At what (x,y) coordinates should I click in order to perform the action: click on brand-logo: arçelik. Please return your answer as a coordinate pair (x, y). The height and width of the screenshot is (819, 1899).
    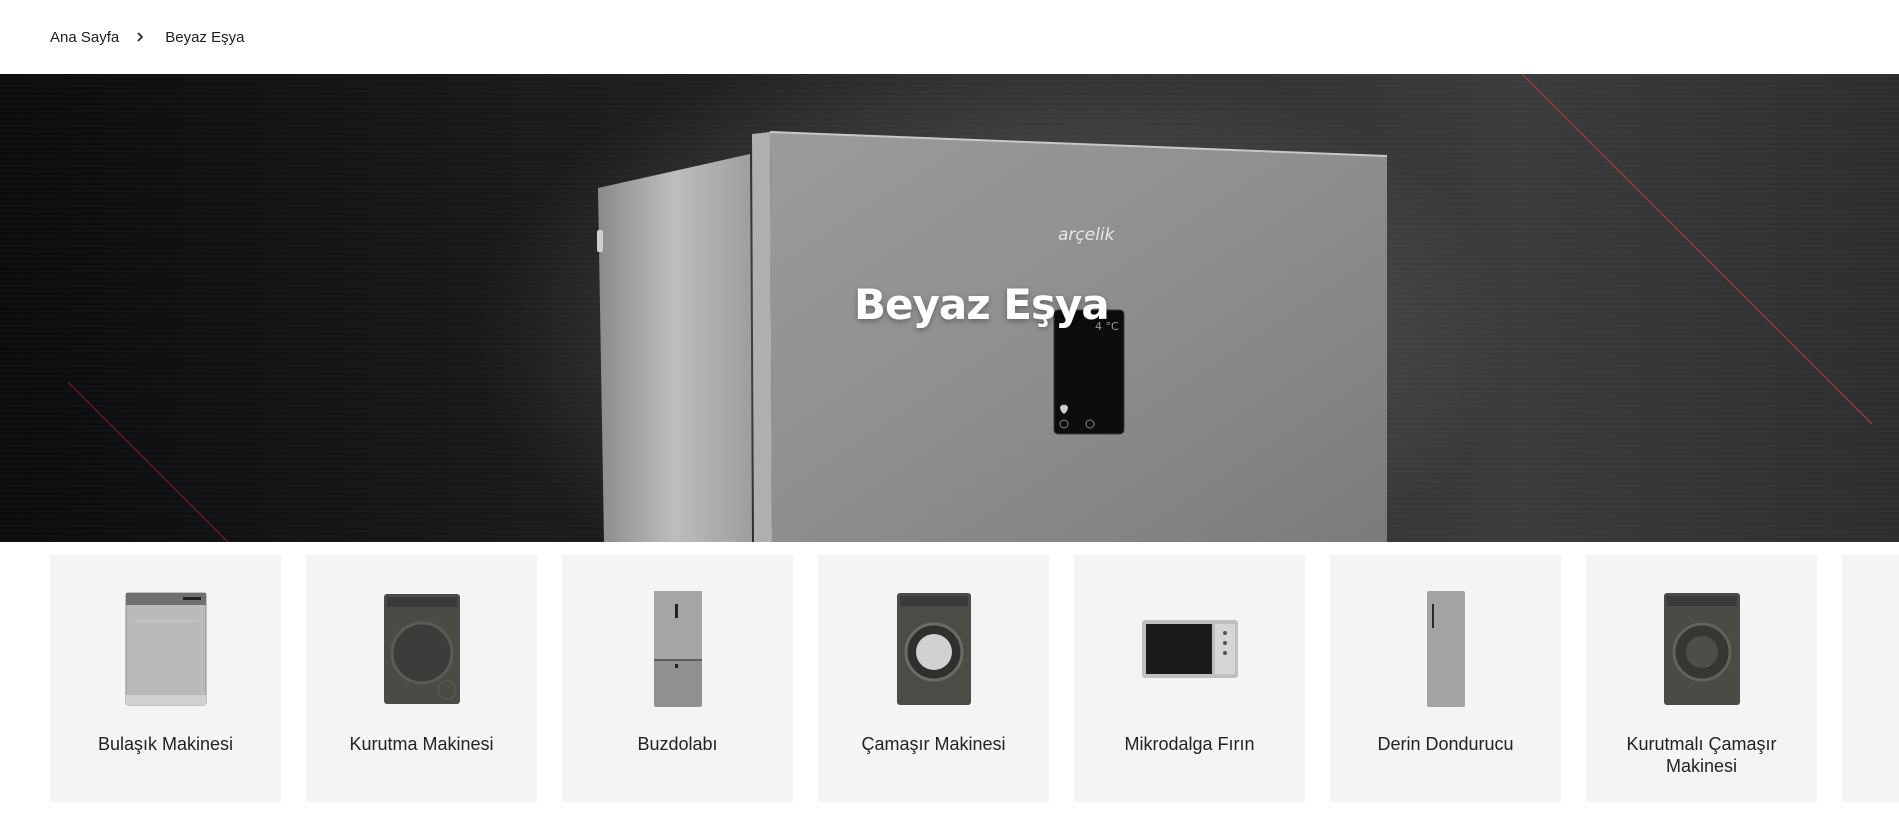
    Looking at the image, I should click on (1087, 235).